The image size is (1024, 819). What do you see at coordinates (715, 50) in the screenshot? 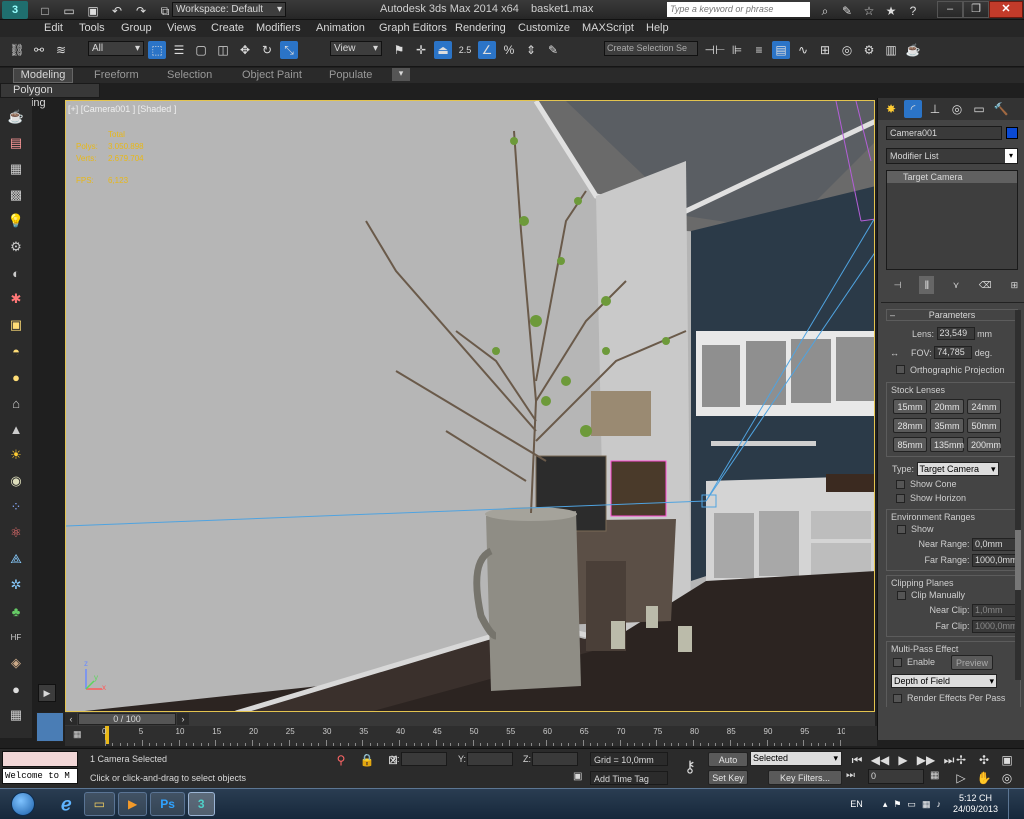
I see `mirror-icon: ⊣⊢` at bounding box center [715, 50].